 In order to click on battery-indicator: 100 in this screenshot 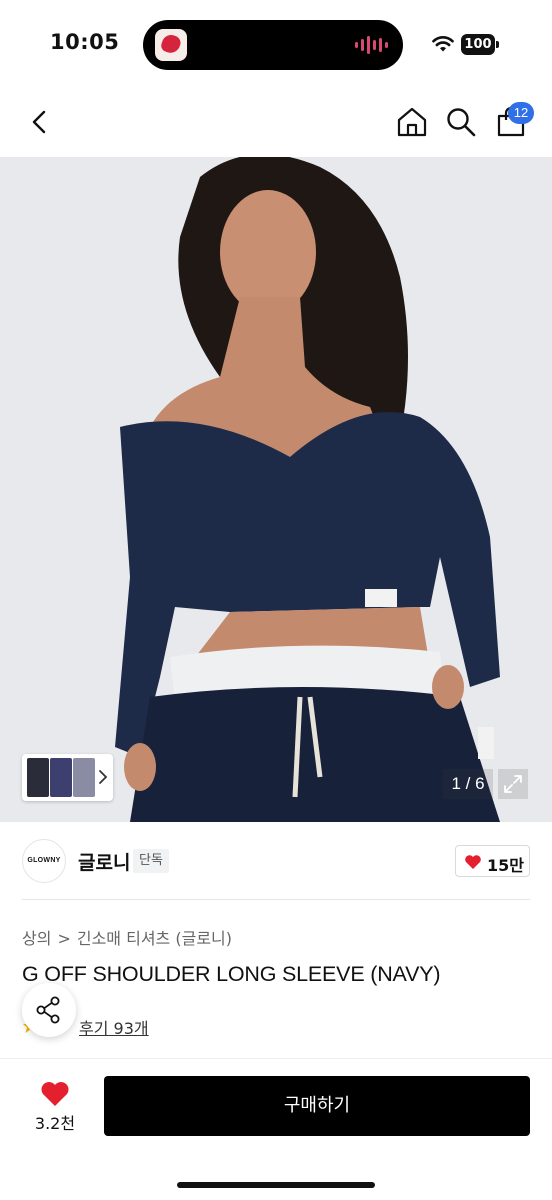, I will do `click(480, 44)`.